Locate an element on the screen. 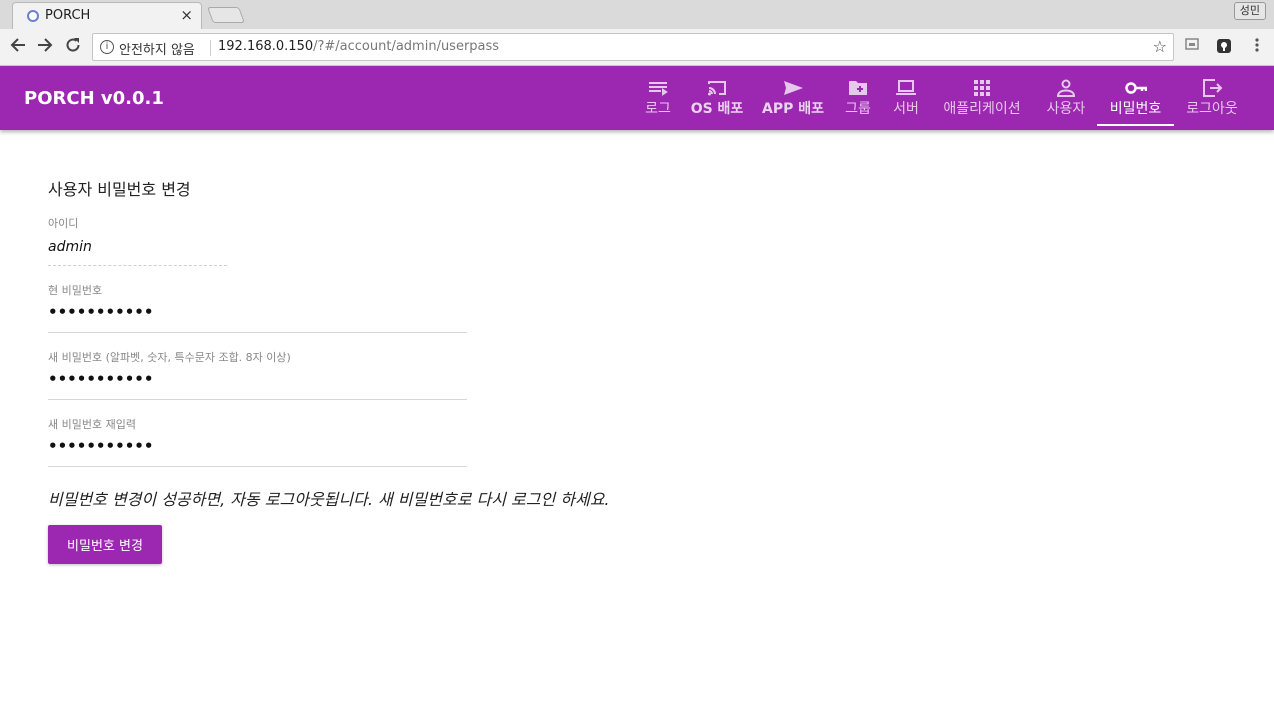 This screenshot has height=705, width=1274. nav-os-deploy: OS 배포 is located at coordinates (717, 96).